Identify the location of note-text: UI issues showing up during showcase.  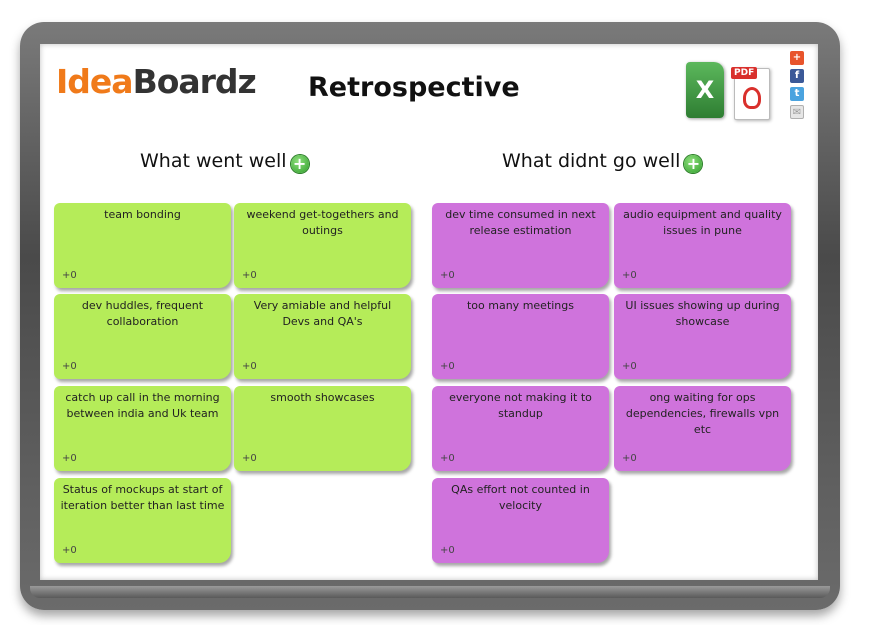
(702, 313).